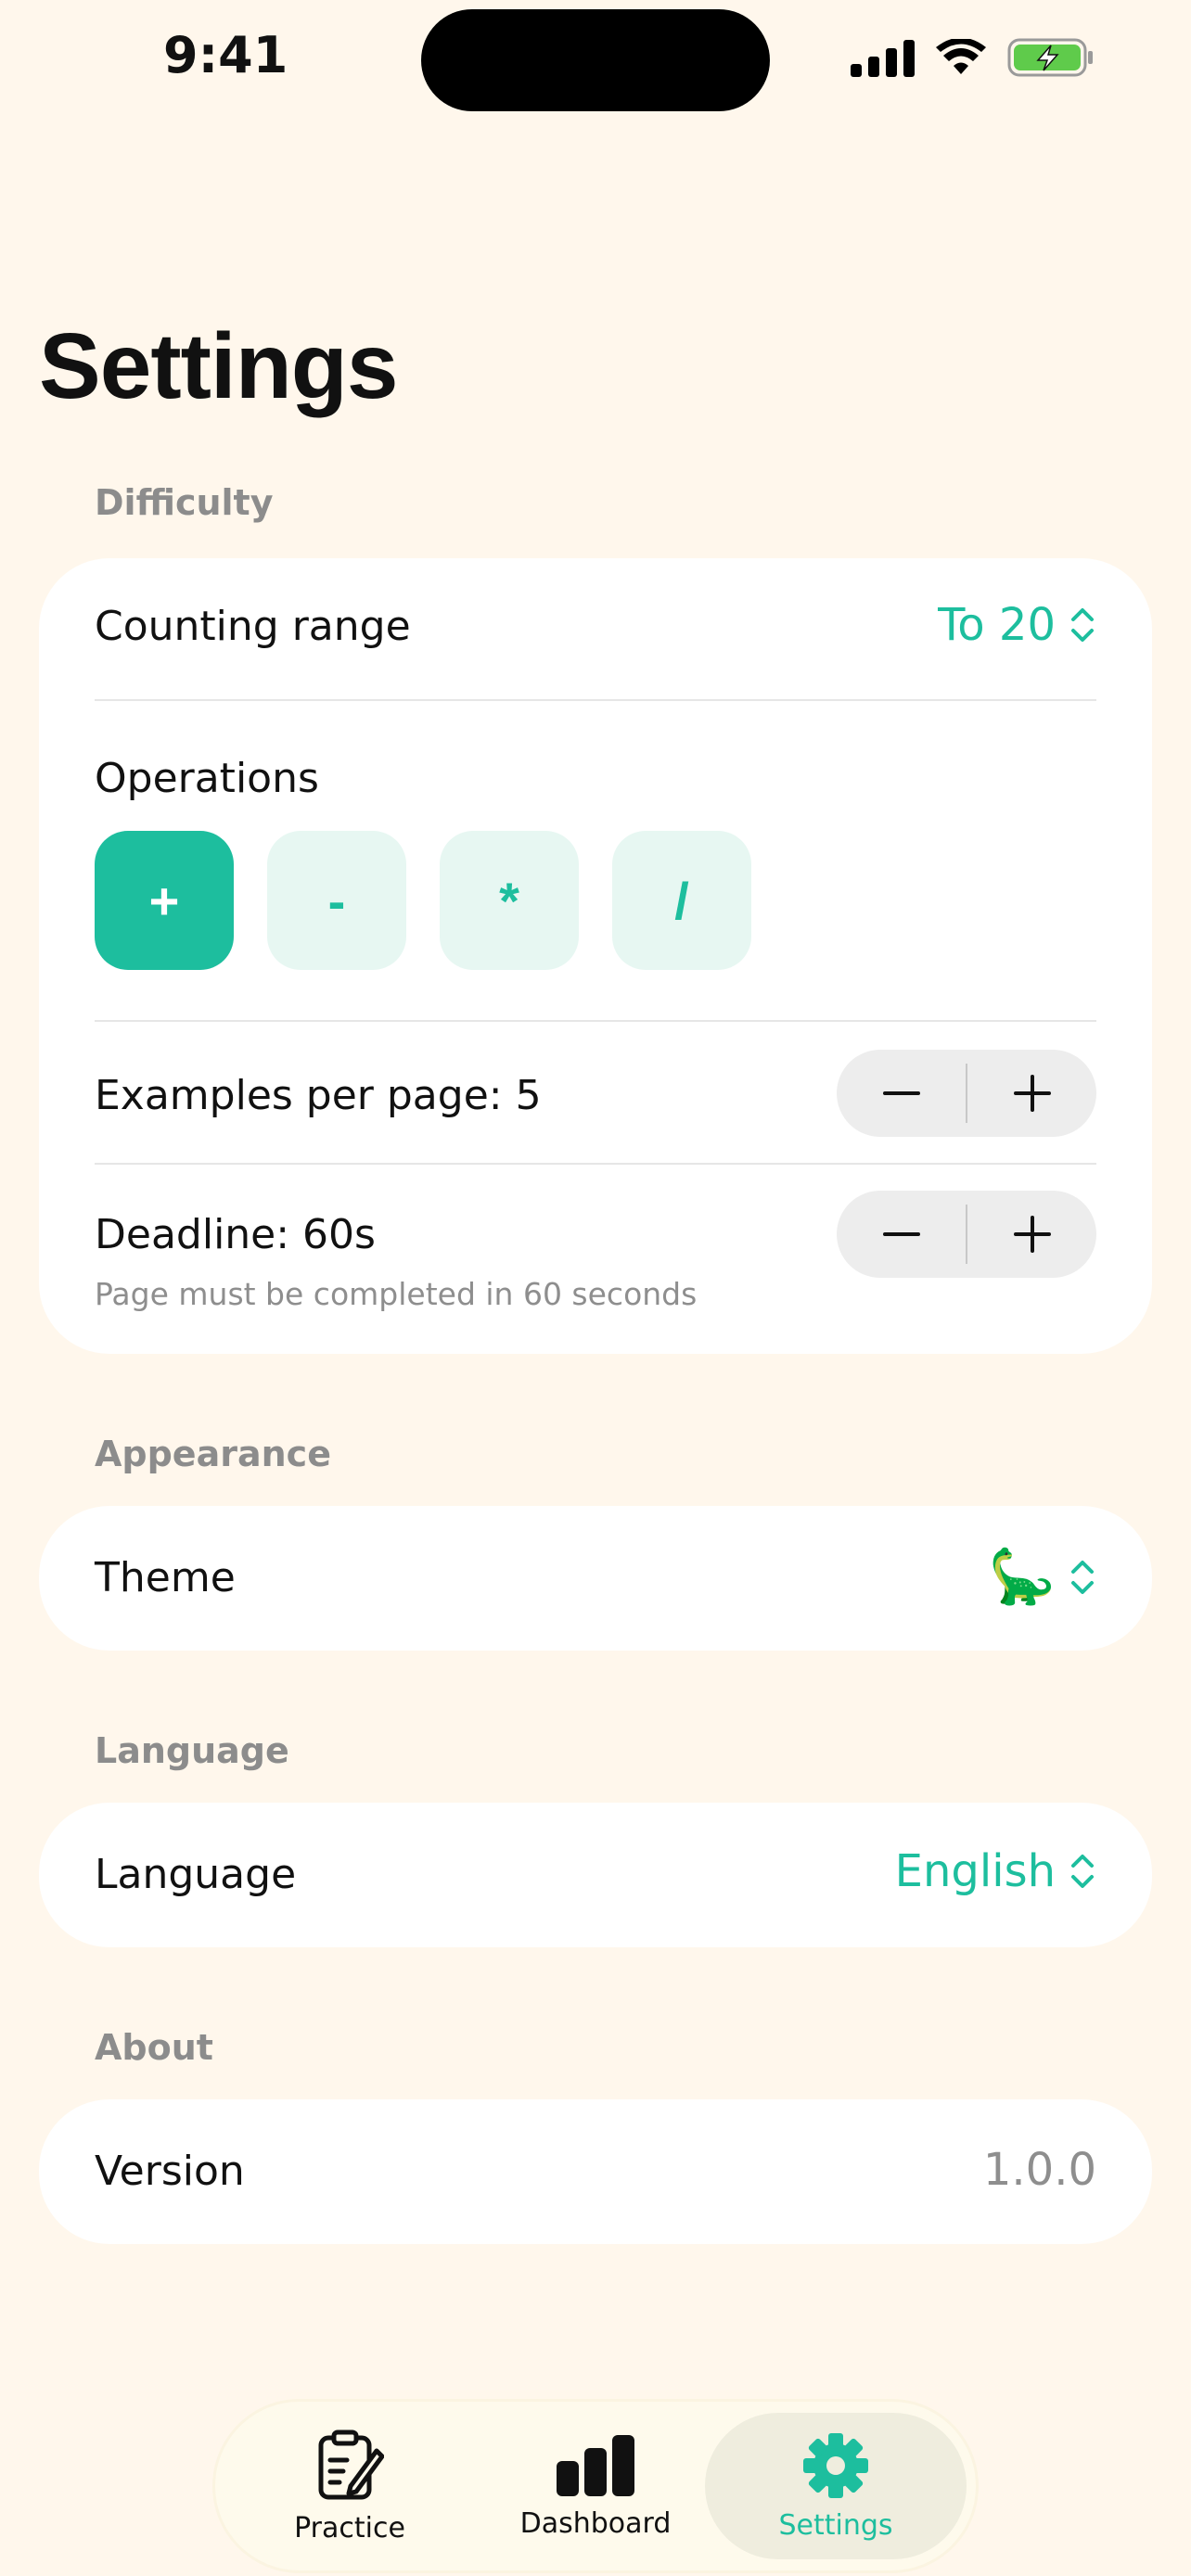  Describe the element at coordinates (225, 55) in the screenshot. I see `status-time: 9:41` at that location.